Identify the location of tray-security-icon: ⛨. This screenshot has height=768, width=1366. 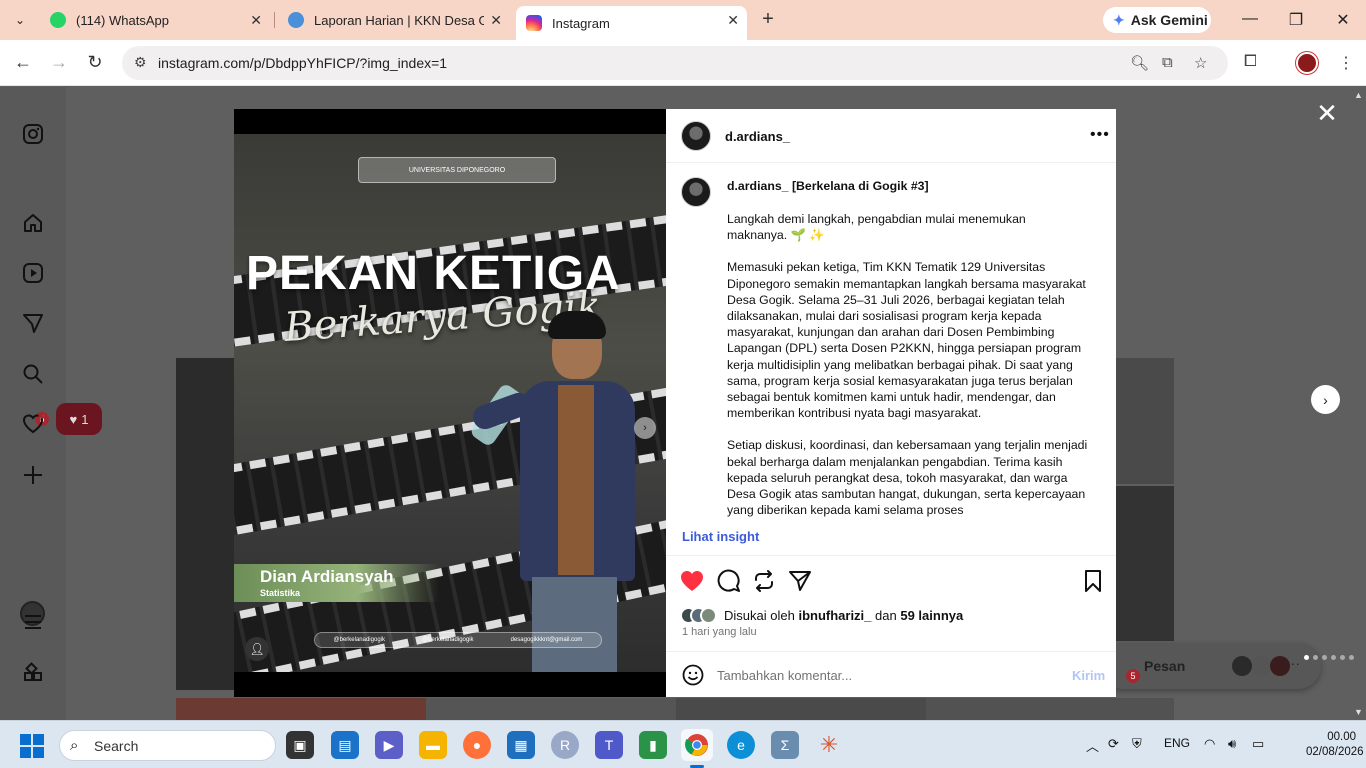
(1137, 744).